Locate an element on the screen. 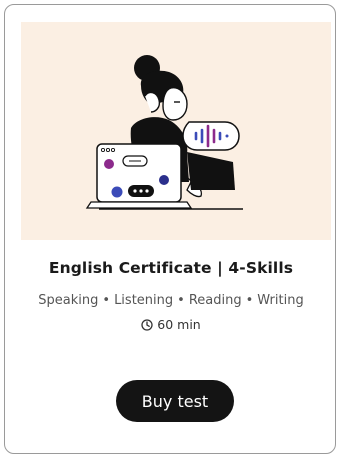 Image resolution: width=342 pixels, height=459 pixels. clock-icon is located at coordinates (147, 324).